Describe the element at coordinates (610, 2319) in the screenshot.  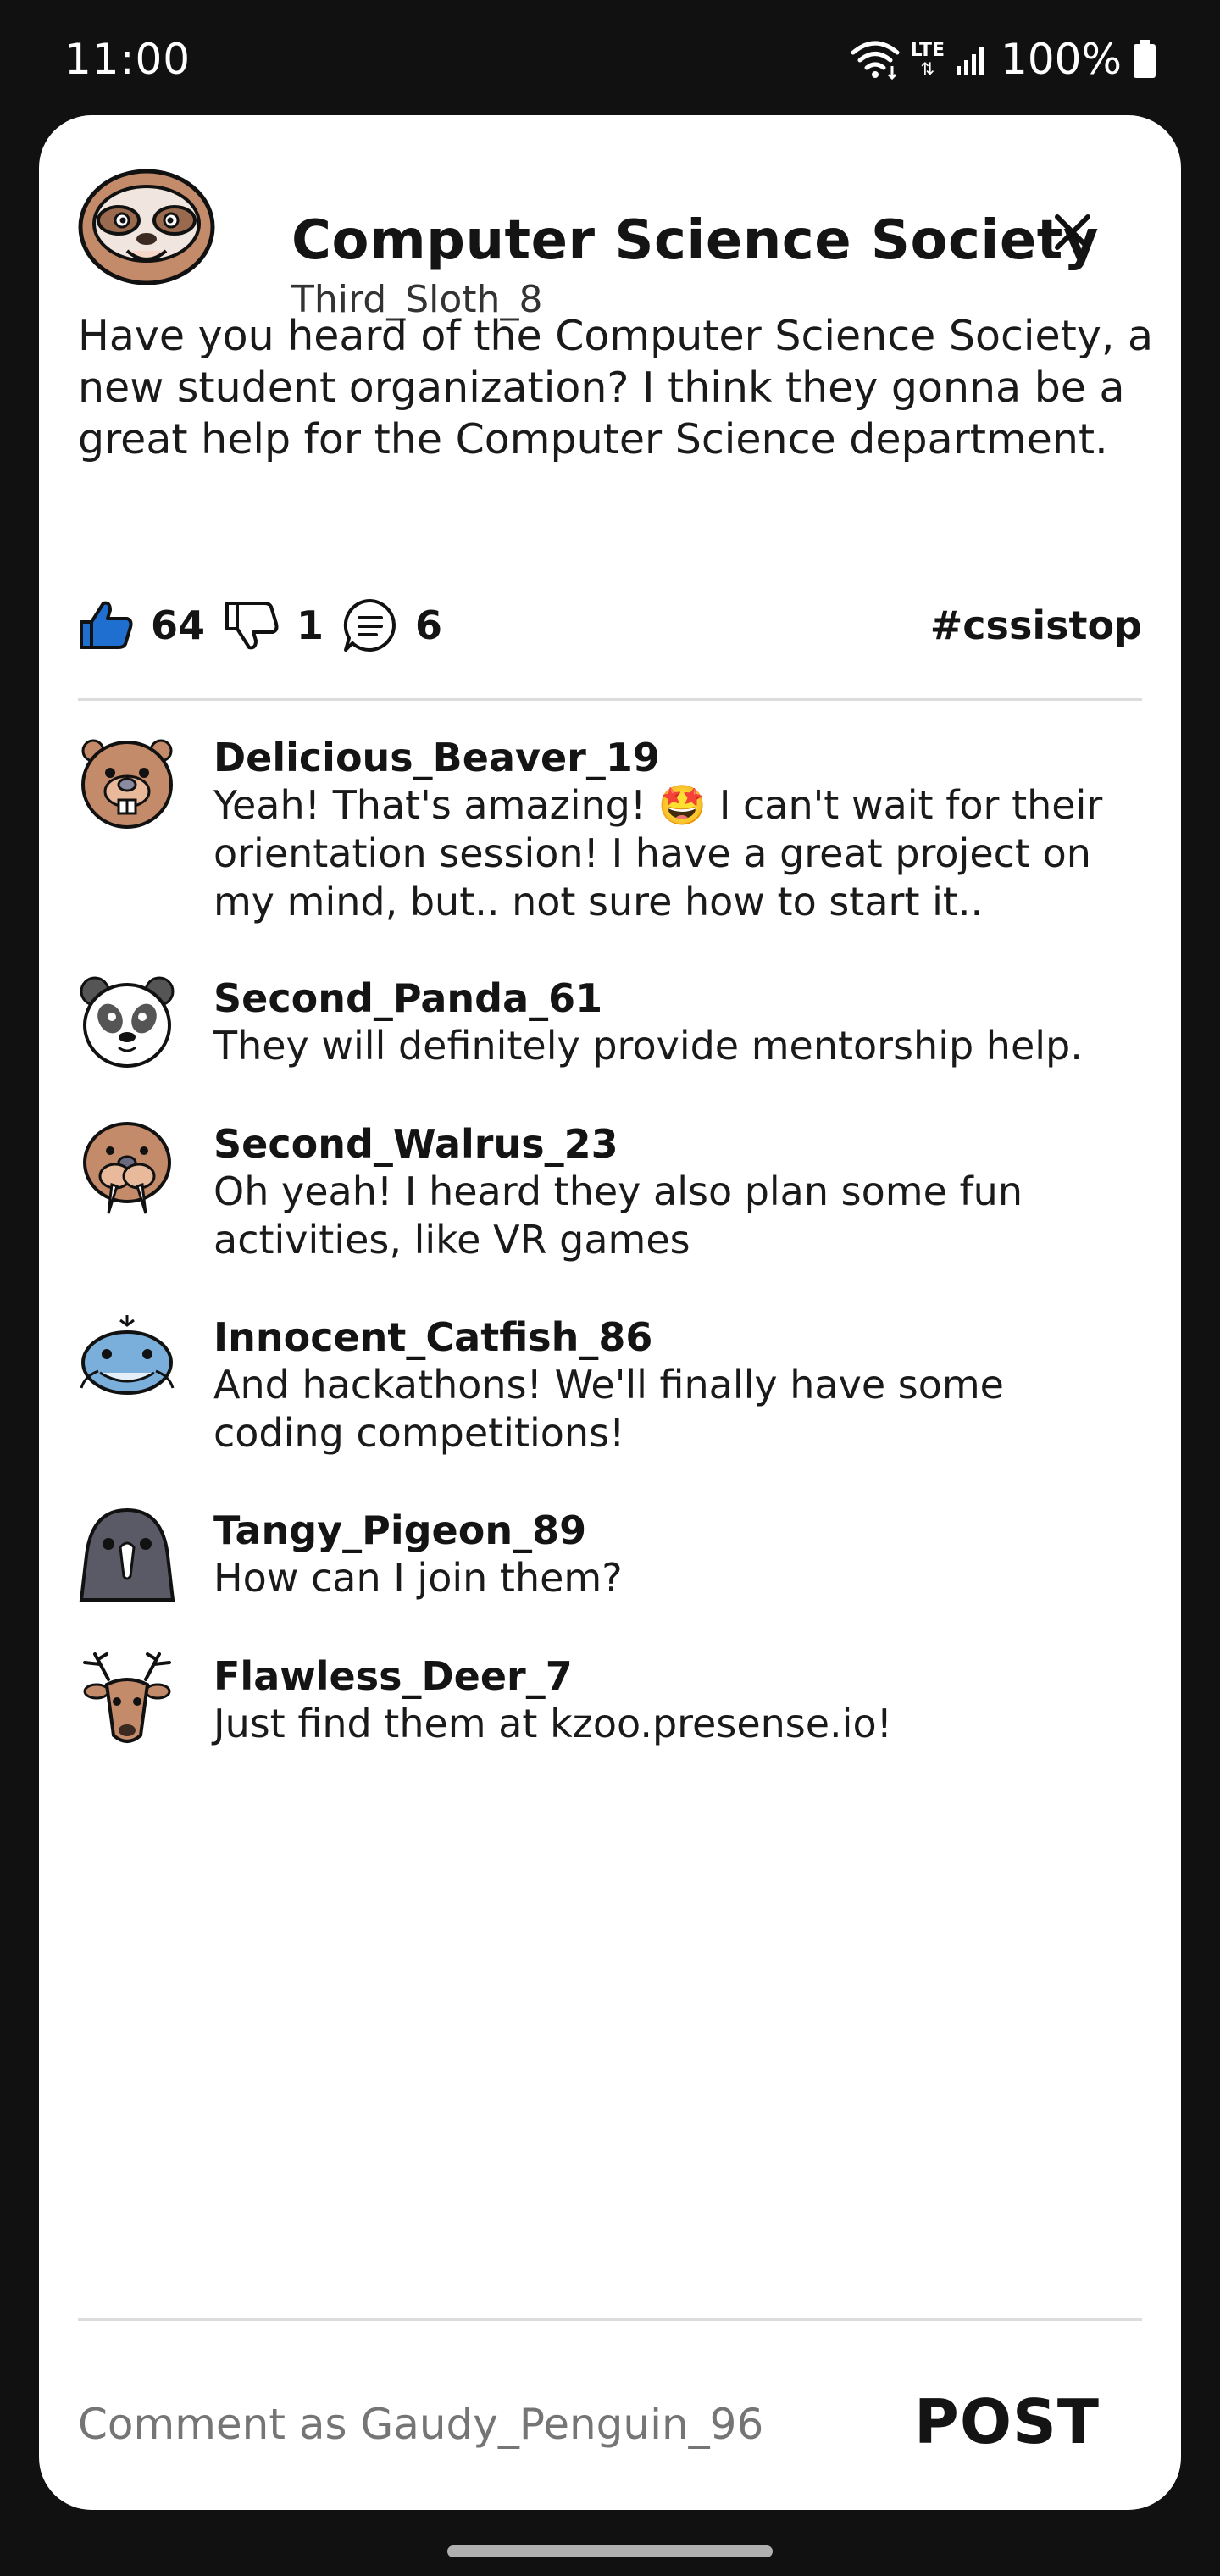
I see `composer-divider` at that location.